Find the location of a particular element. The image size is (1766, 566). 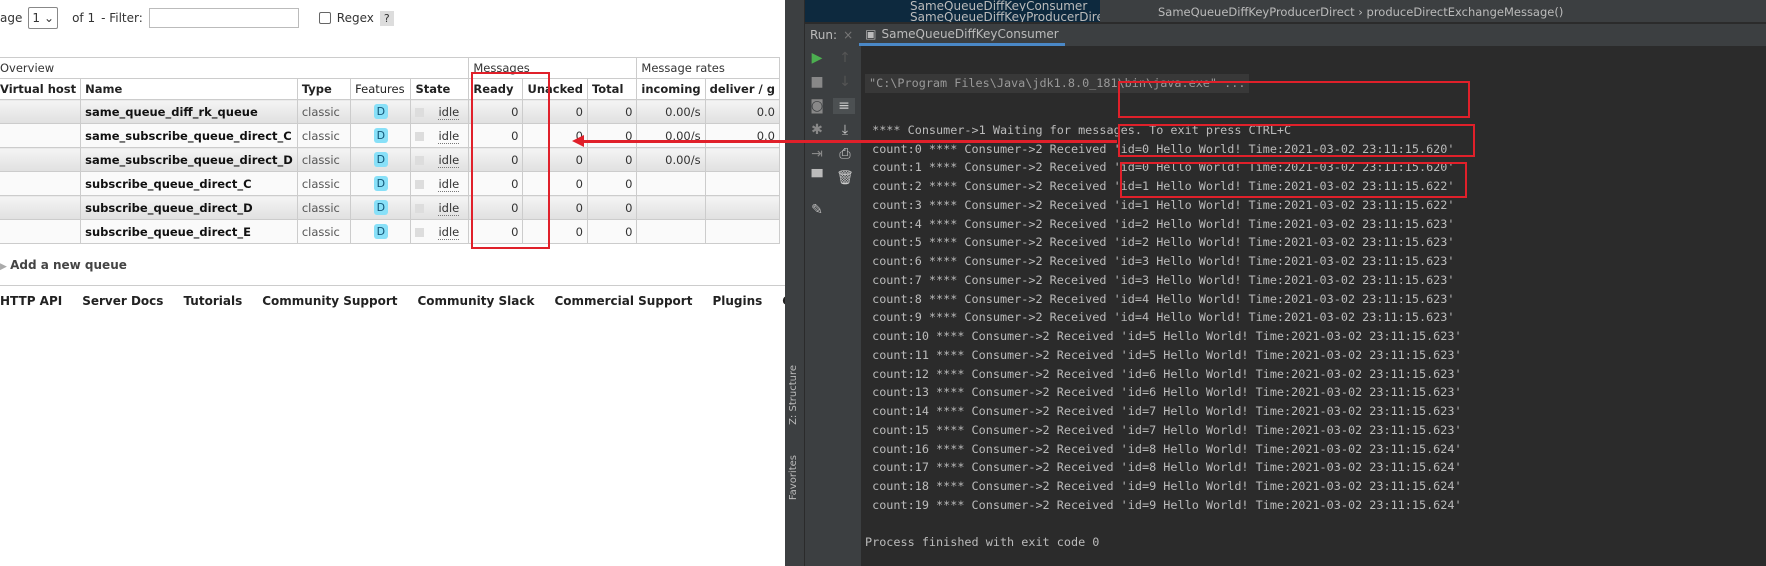

state-square-icon is located at coordinates (420, 160).